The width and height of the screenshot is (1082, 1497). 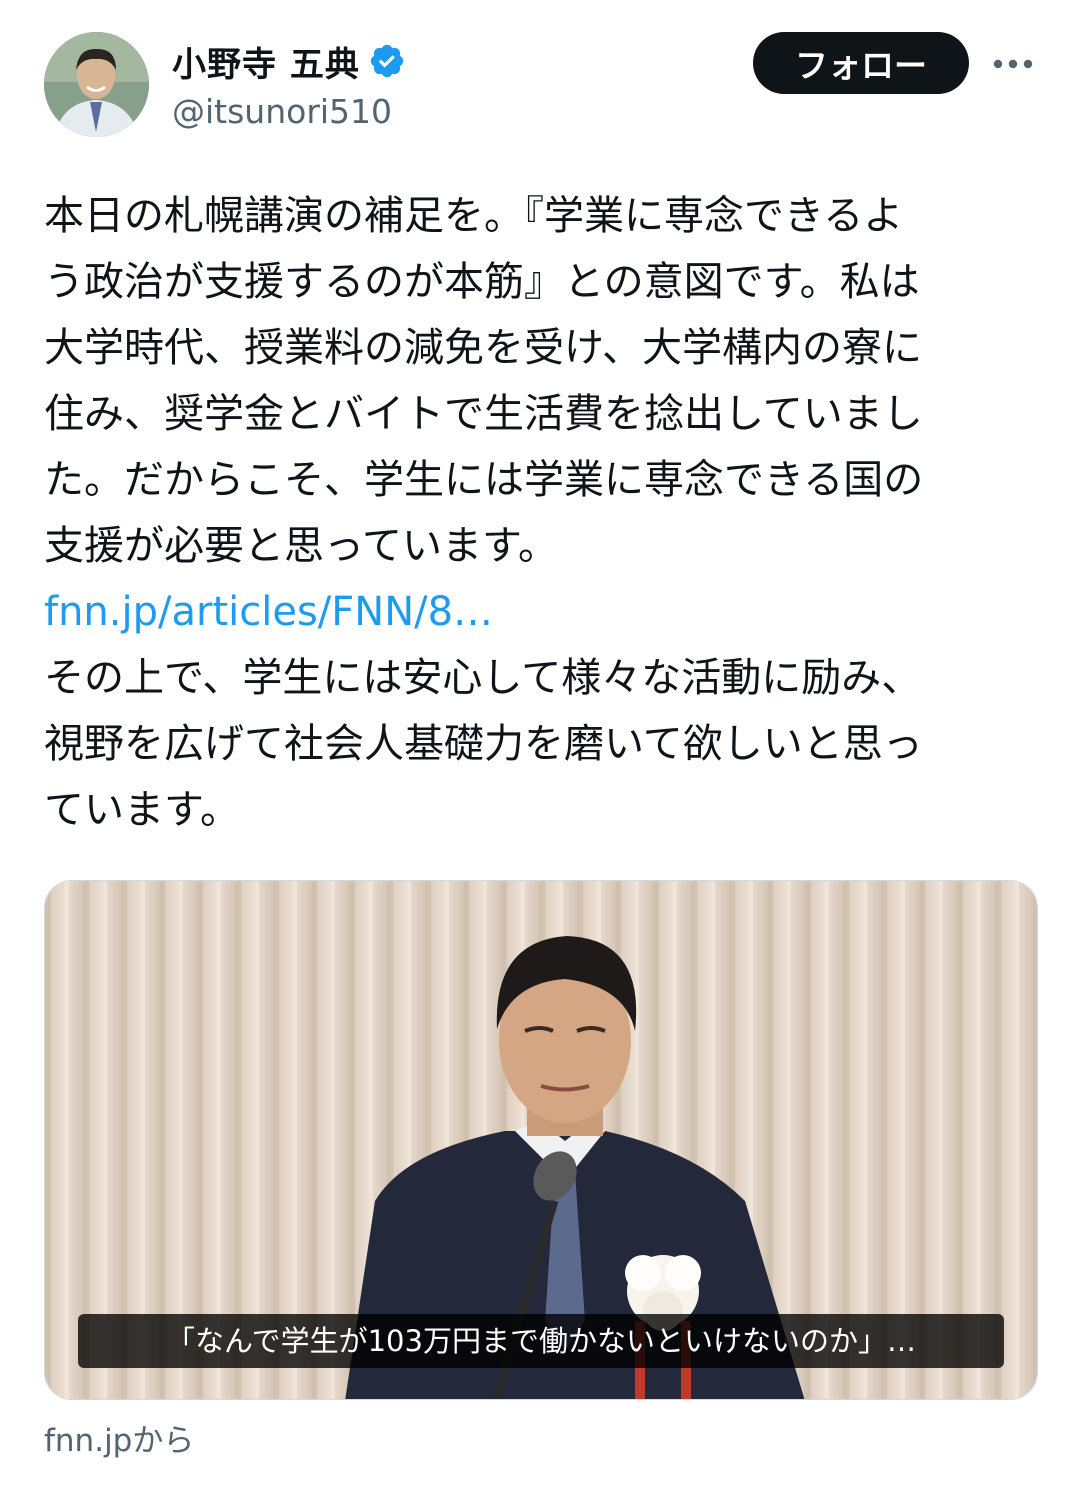 I want to click on author-name-row: 小野寺 五典, so click(x=289, y=61).